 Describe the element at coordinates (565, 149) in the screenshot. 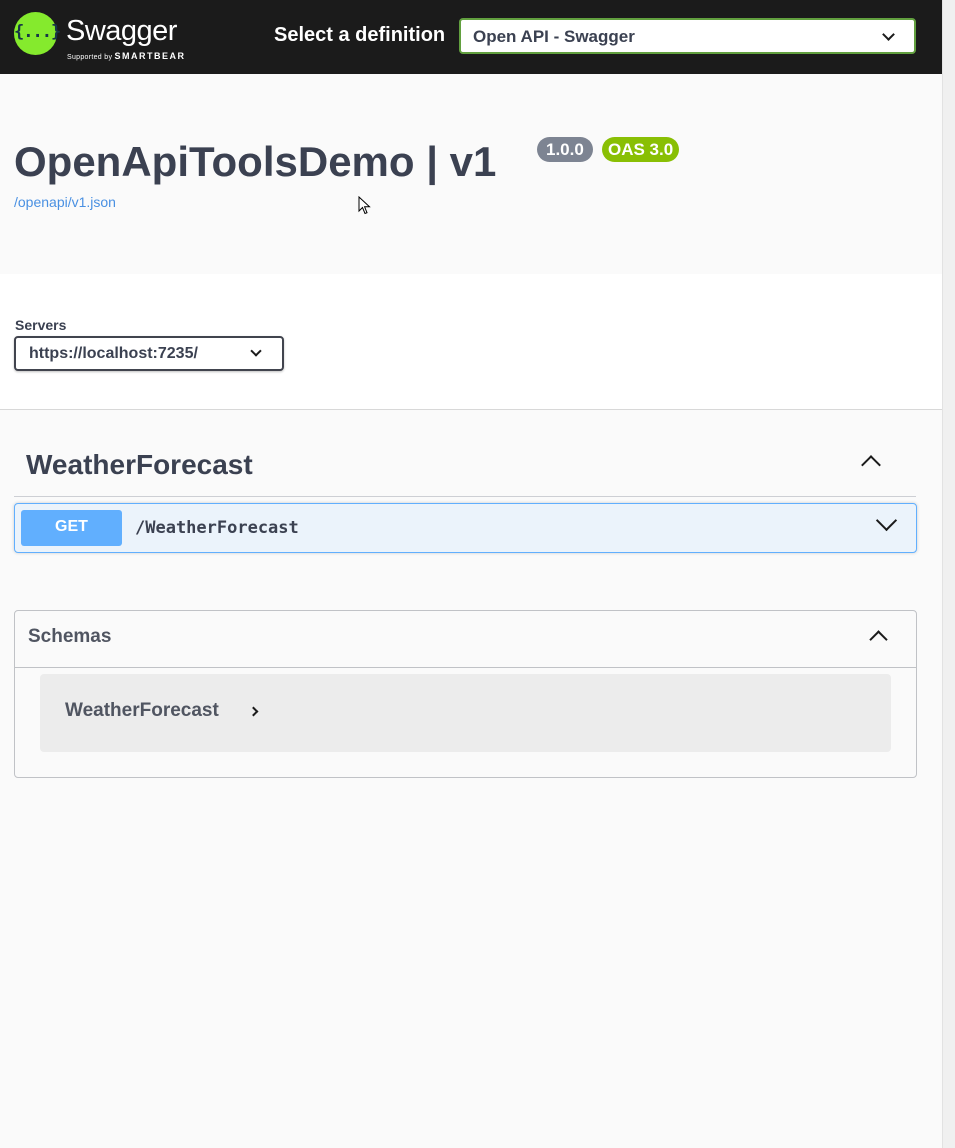

I see `version-badge: 1.0.0` at that location.